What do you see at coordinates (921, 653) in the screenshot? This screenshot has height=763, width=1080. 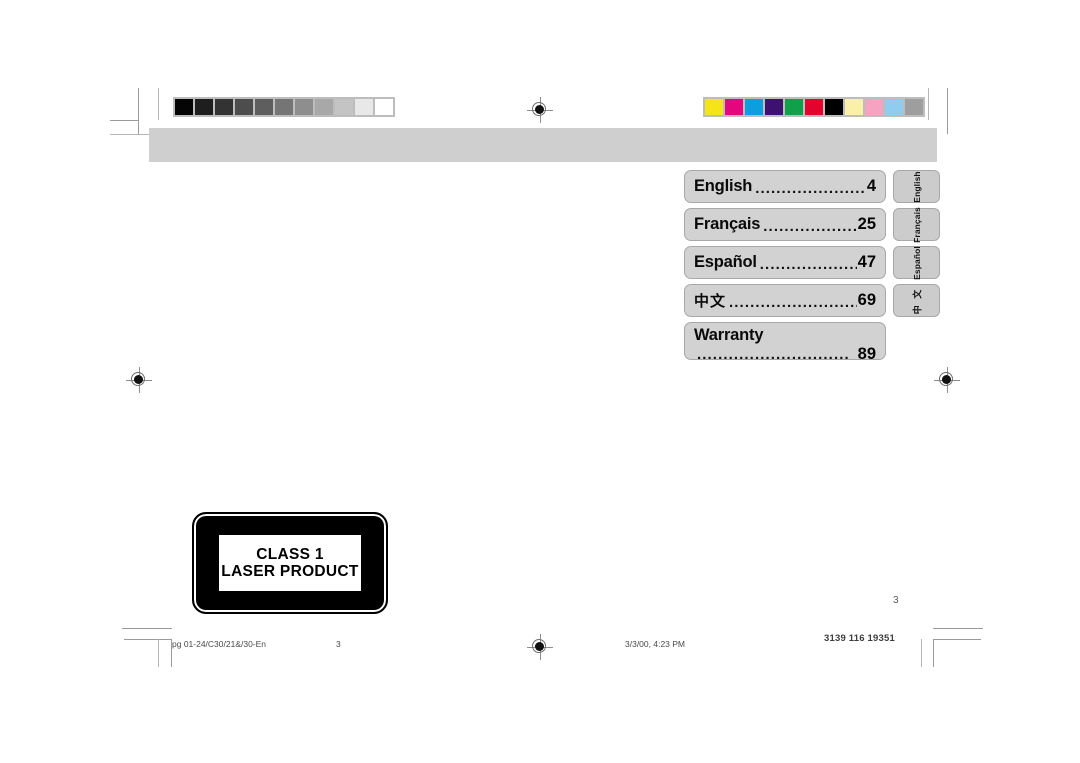 I see `crop-mark-bottom-right-v2` at bounding box center [921, 653].